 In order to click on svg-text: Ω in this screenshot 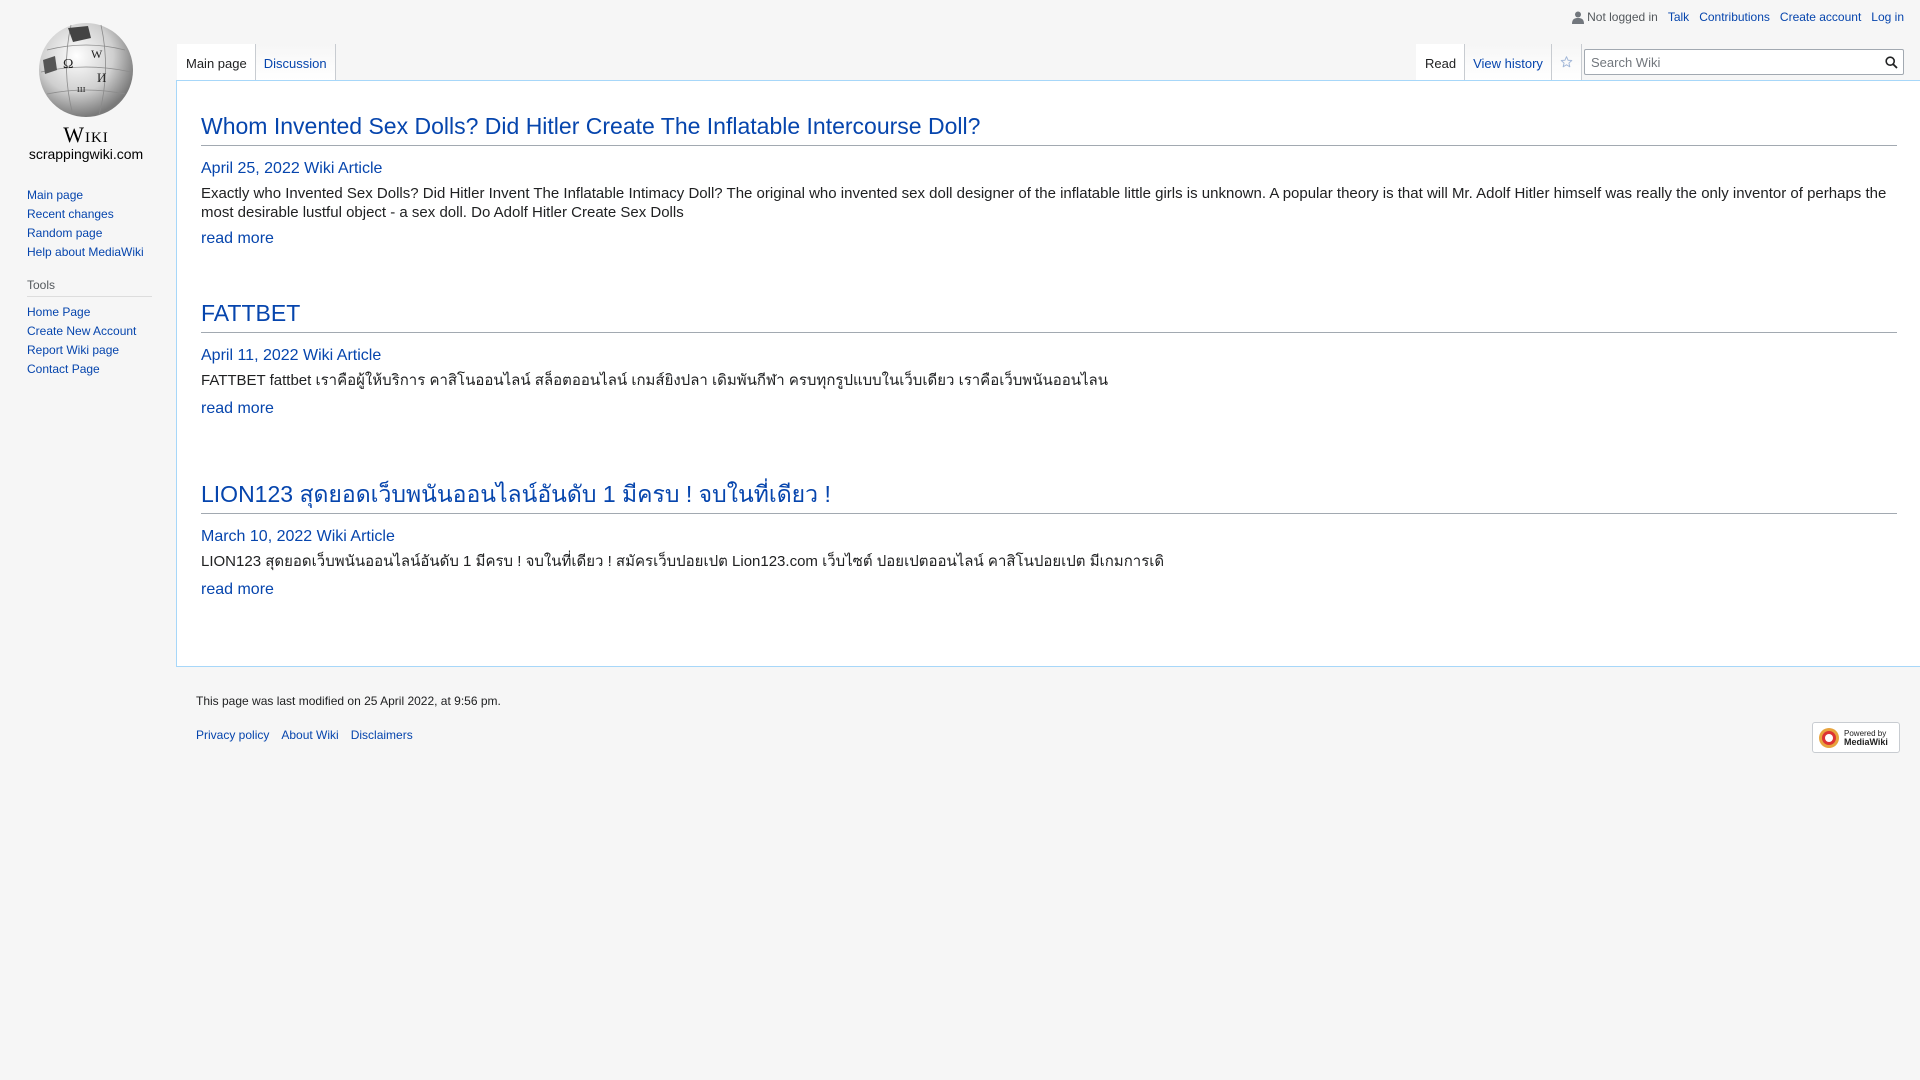, I will do `click(68, 64)`.